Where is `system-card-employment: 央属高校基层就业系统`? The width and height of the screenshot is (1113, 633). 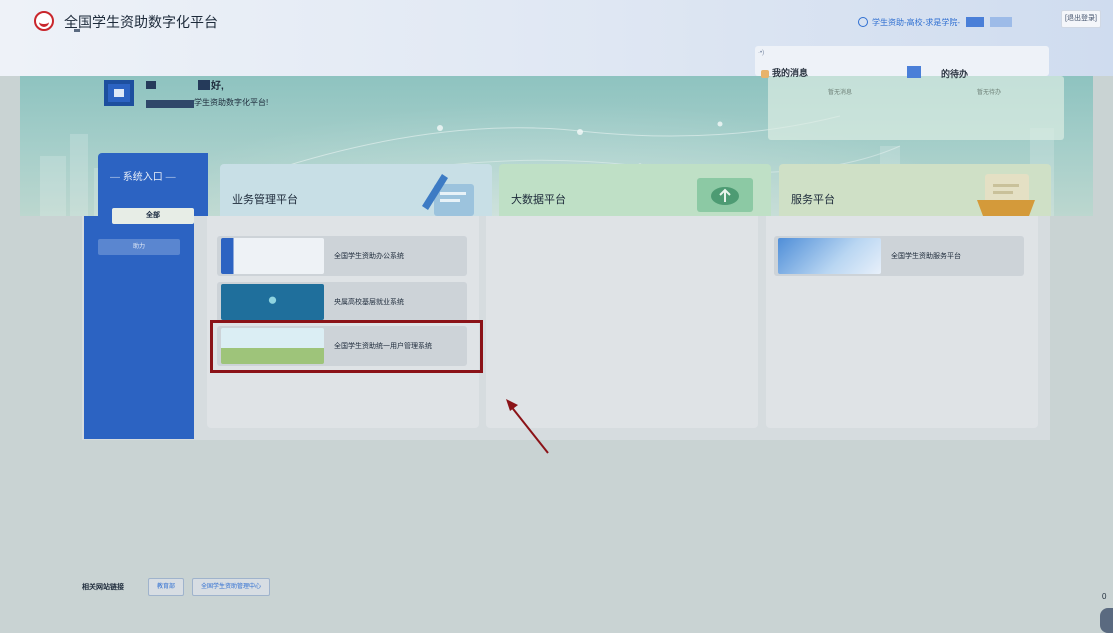 system-card-employment: 央属高校基层就业系统 is located at coordinates (342, 302).